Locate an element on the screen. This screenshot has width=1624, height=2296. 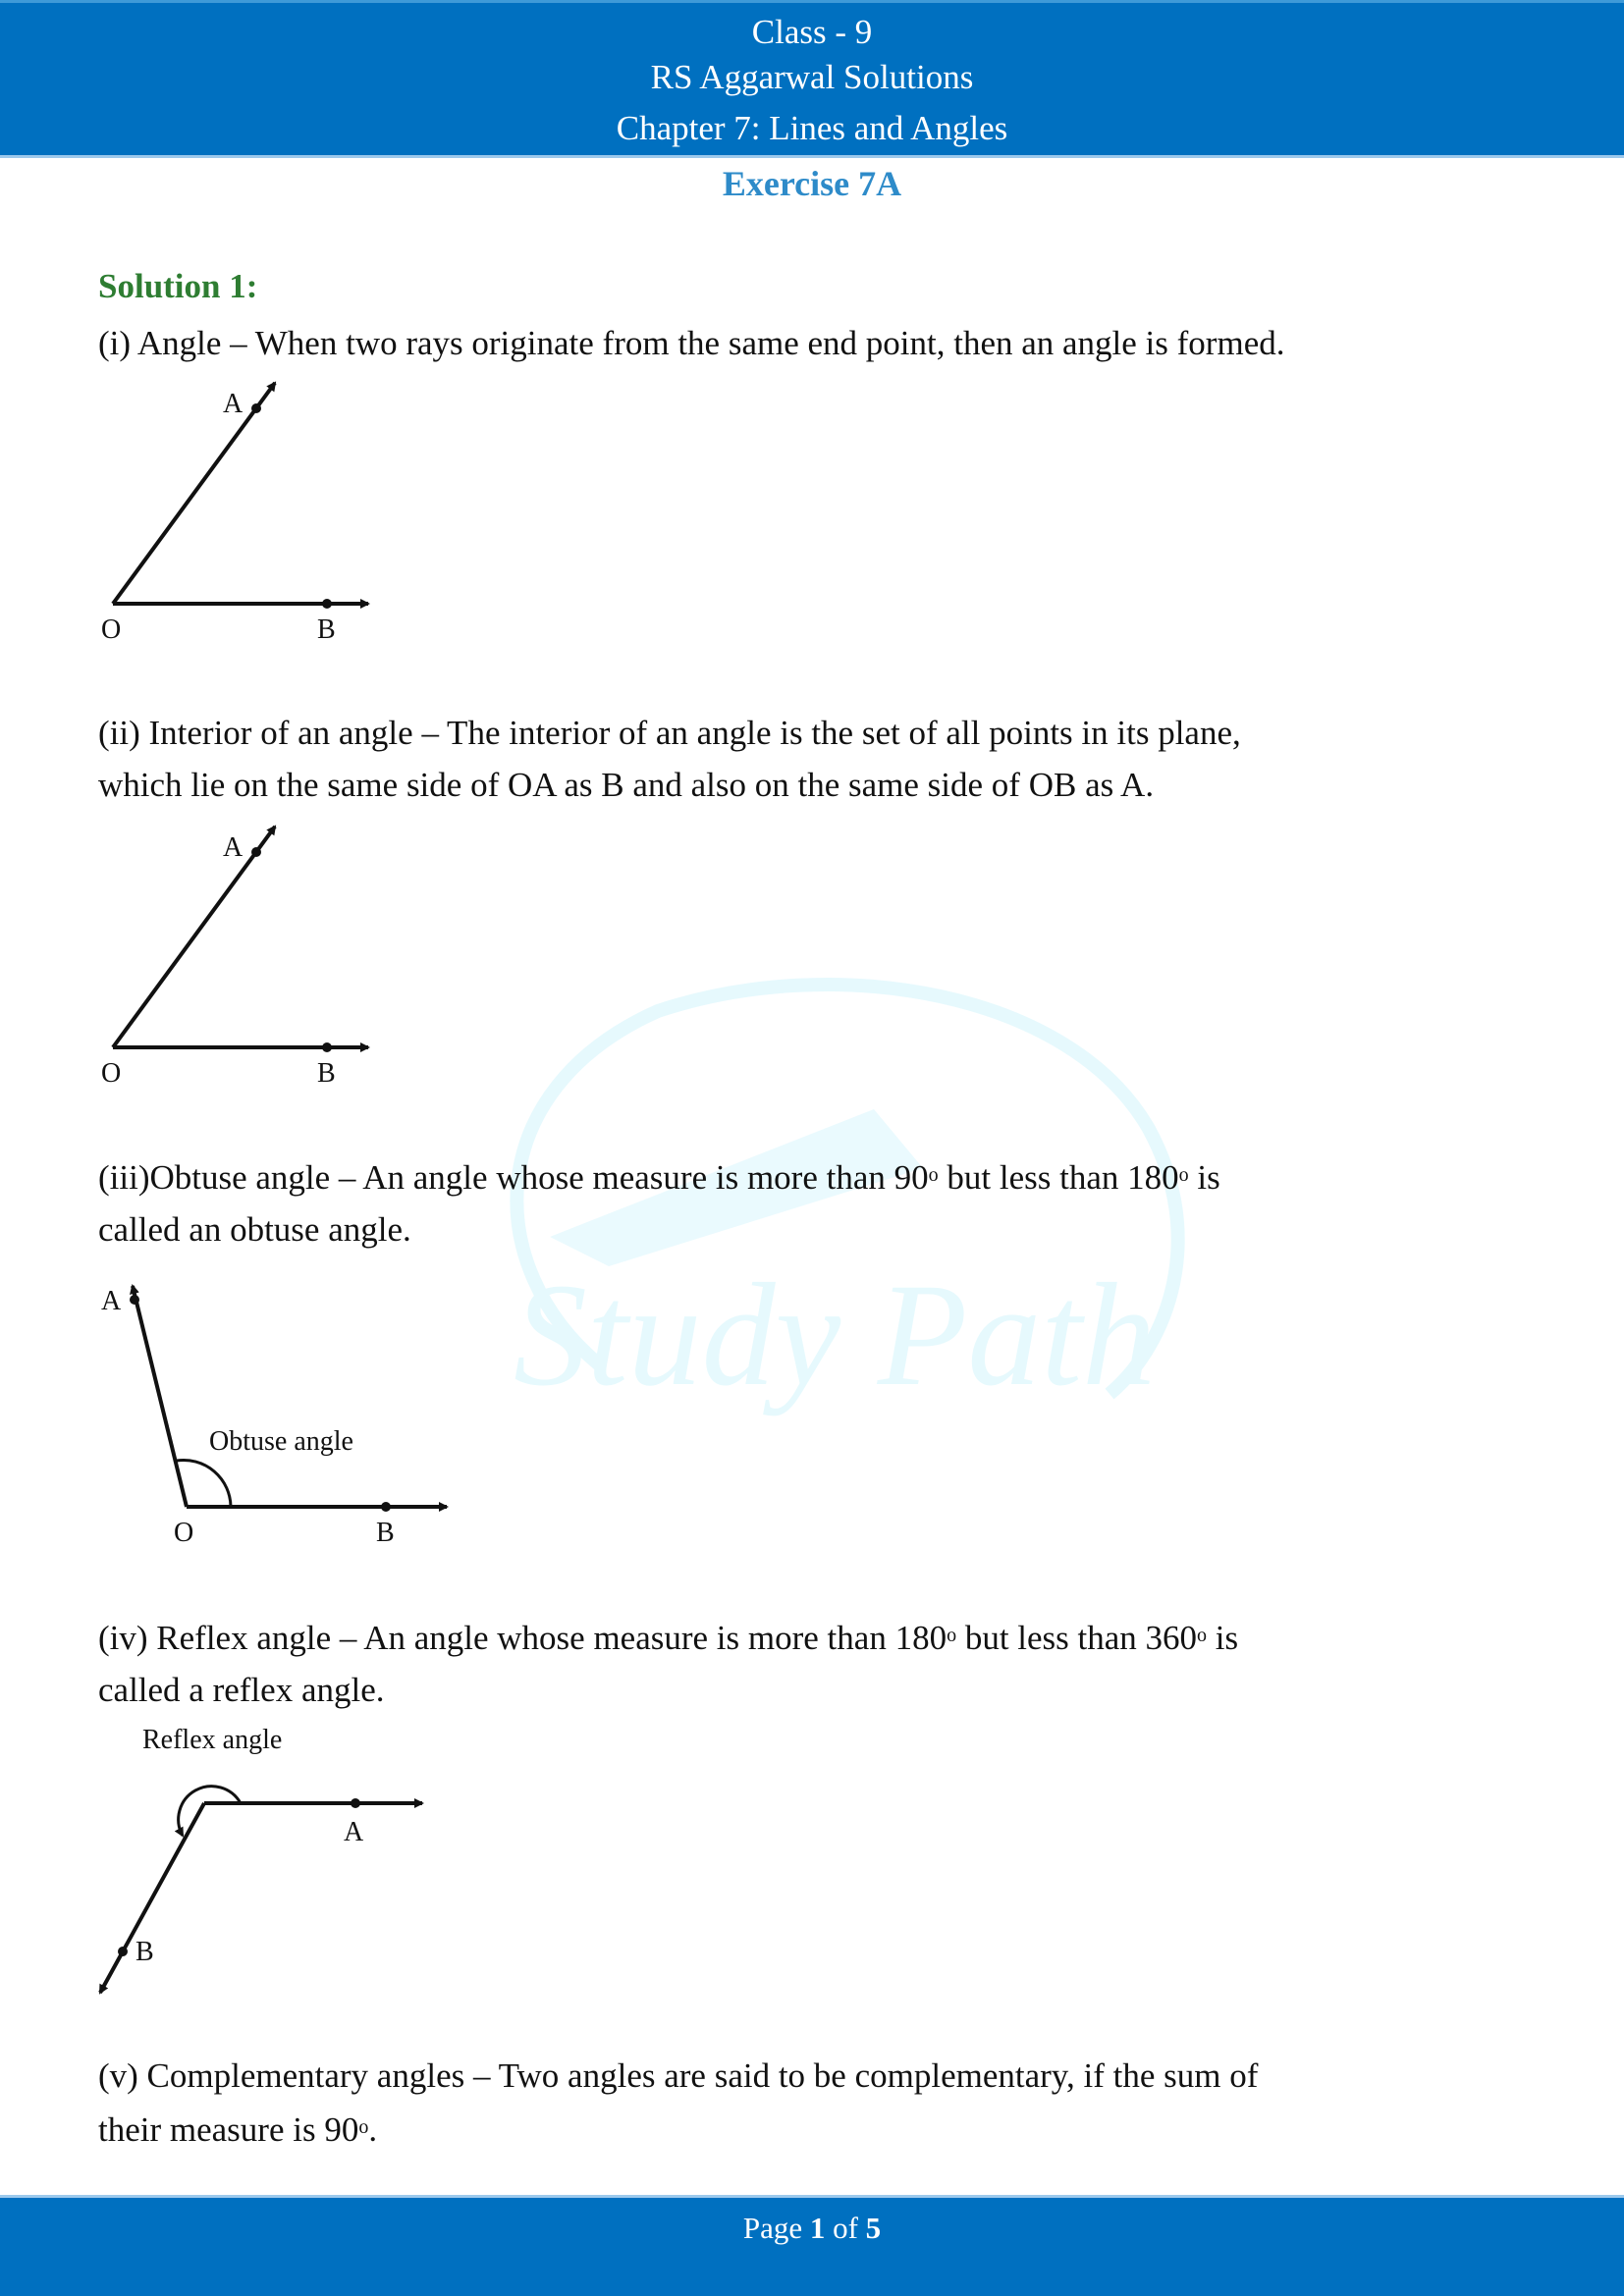
page-prefix: Page is located at coordinates (776, 2228).